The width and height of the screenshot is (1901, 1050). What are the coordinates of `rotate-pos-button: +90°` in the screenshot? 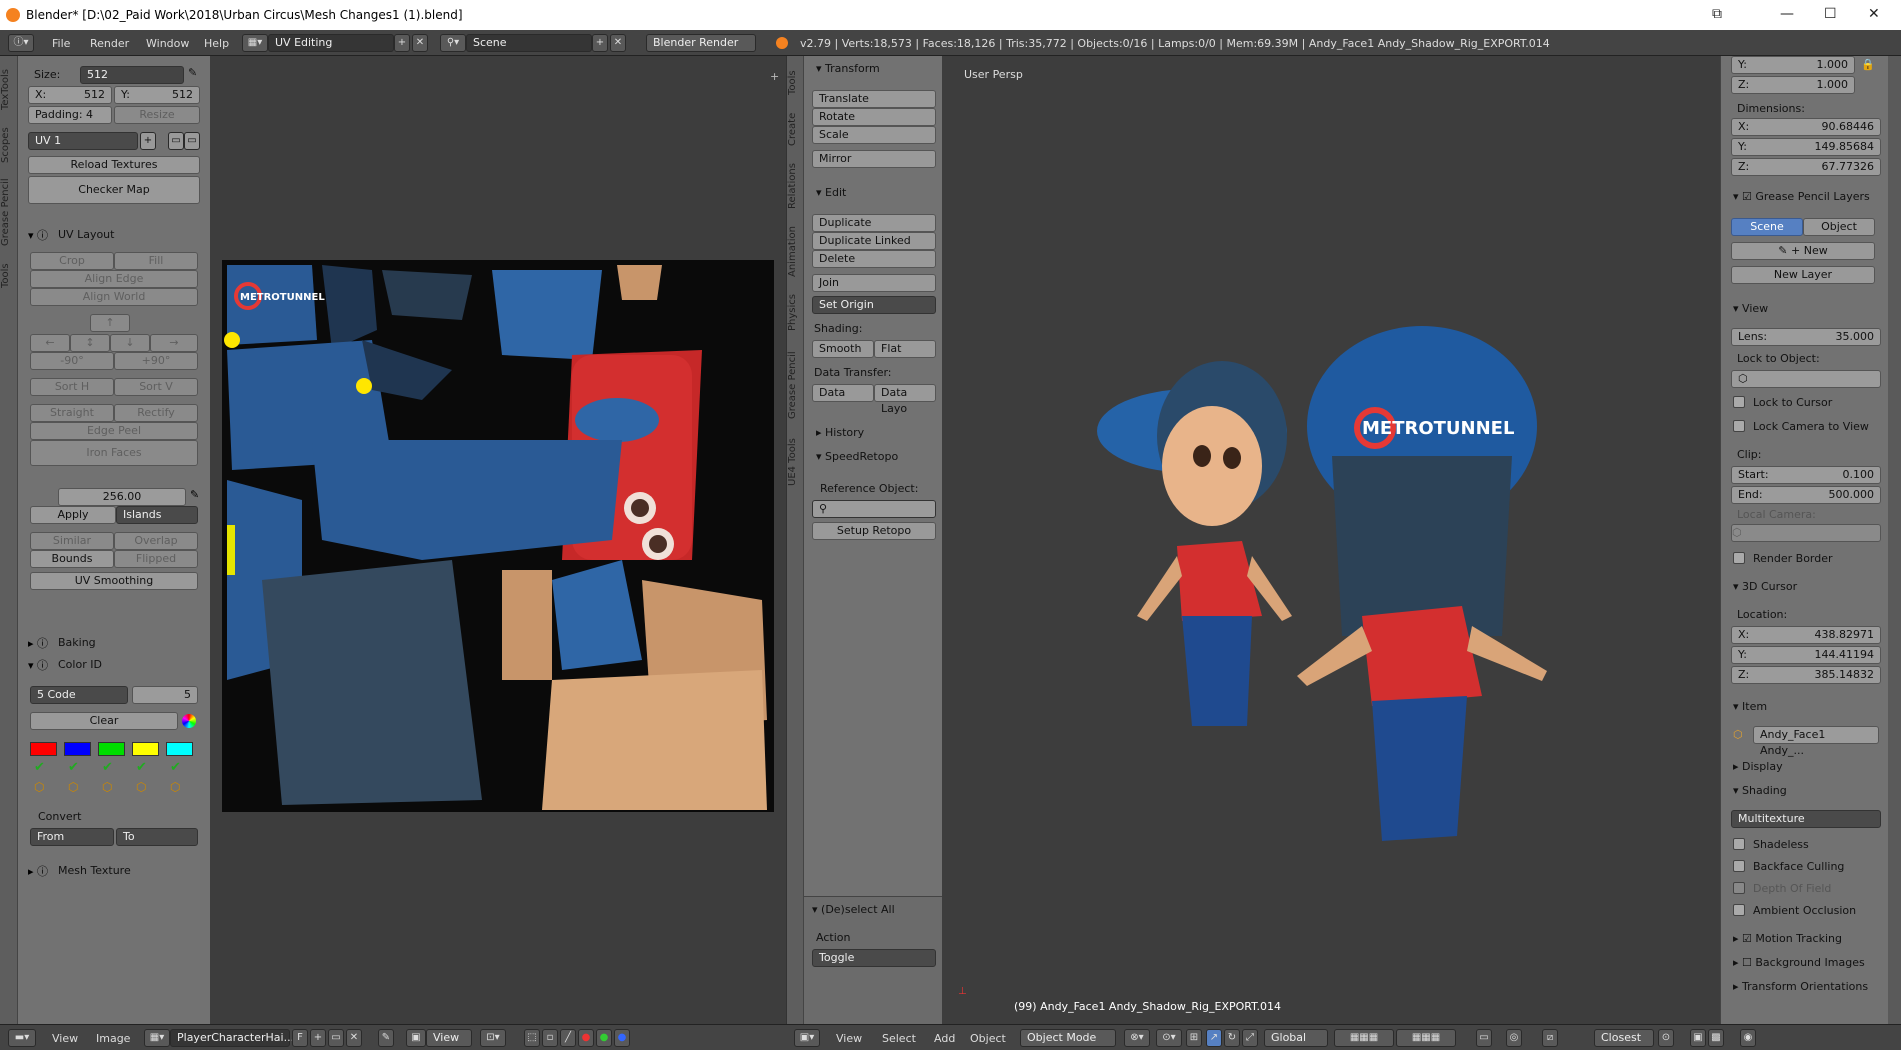 It's located at (156, 361).